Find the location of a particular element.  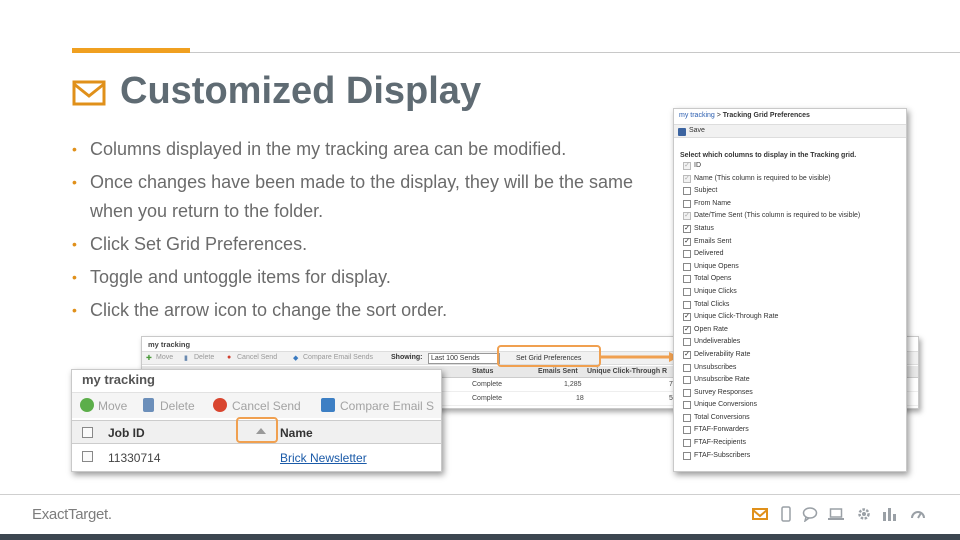

footer-divider is located at coordinates (480, 494).